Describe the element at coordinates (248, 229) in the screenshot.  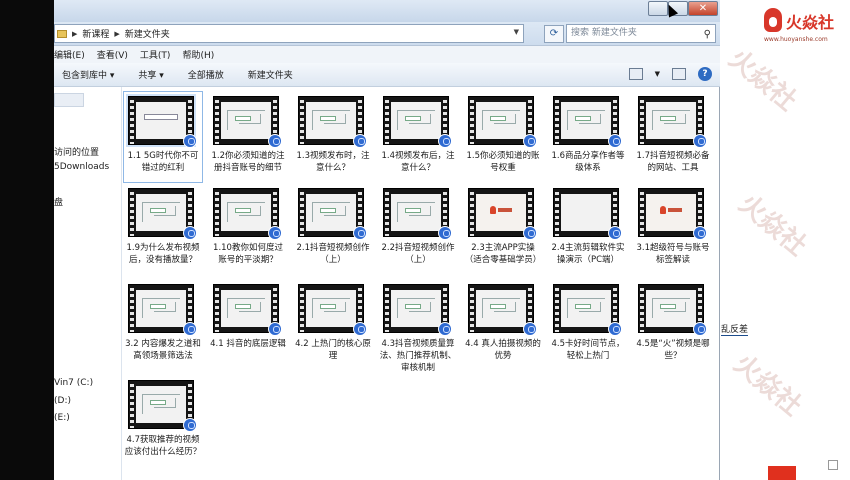
I see `video-file-item: 1.10教你如何度过账号的平淡期？` at that location.